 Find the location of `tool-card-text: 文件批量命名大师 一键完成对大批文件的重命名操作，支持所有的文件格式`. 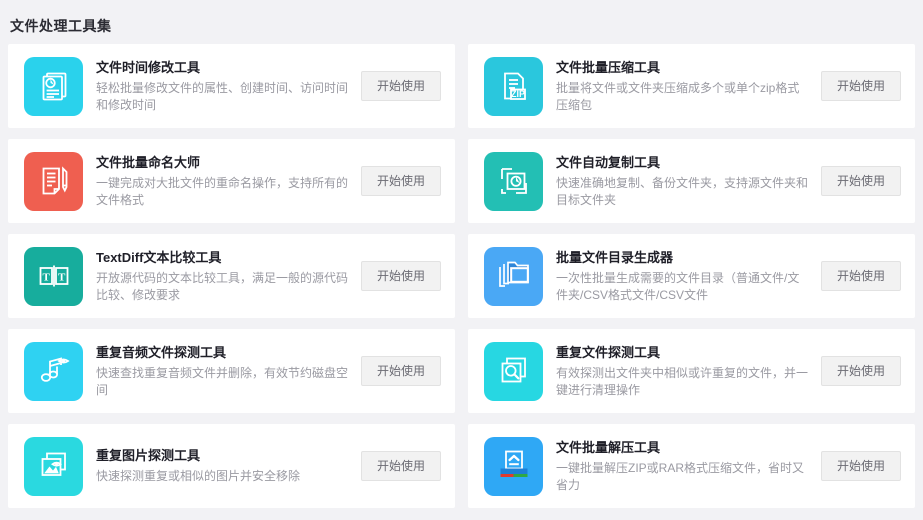

tool-card-text: 文件批量命名大师 一键完成对大批文件的重命名操作，支持所有的文件格式 is located at coordinates (226, 181).